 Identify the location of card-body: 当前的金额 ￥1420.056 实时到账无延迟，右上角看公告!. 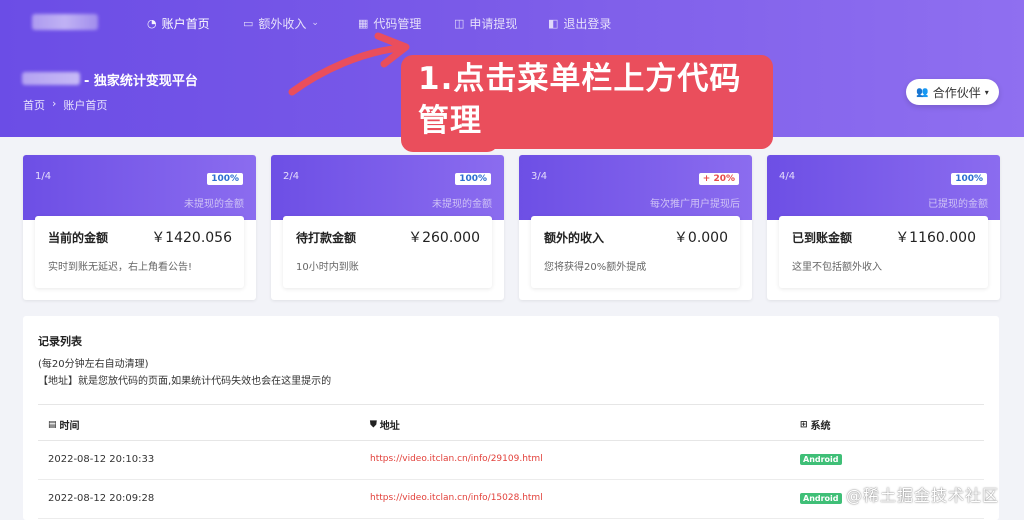
(139, 252).